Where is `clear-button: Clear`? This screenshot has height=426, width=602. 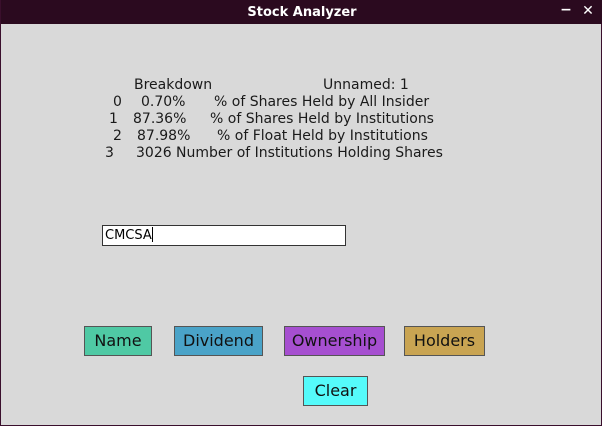
clear-button: Clear is located at coordinates (335, 391).